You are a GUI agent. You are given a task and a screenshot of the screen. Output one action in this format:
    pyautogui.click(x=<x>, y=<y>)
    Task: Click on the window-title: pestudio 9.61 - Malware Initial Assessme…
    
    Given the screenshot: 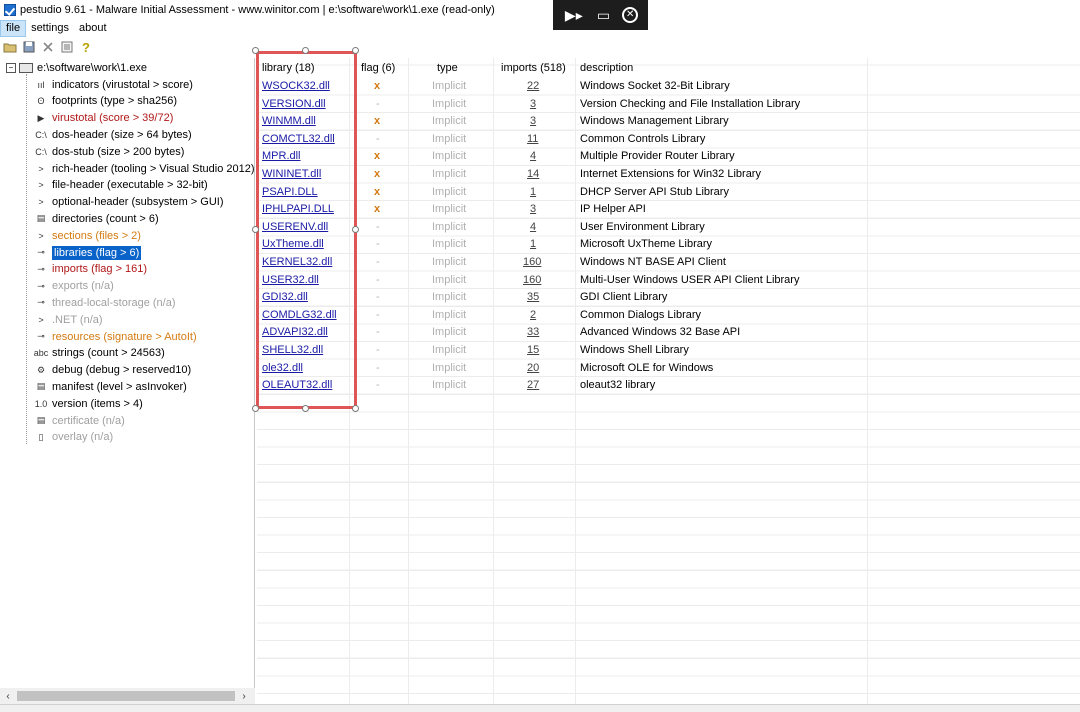 What is the action you would take?
    pyautogui.click(x=257, y=10)
    